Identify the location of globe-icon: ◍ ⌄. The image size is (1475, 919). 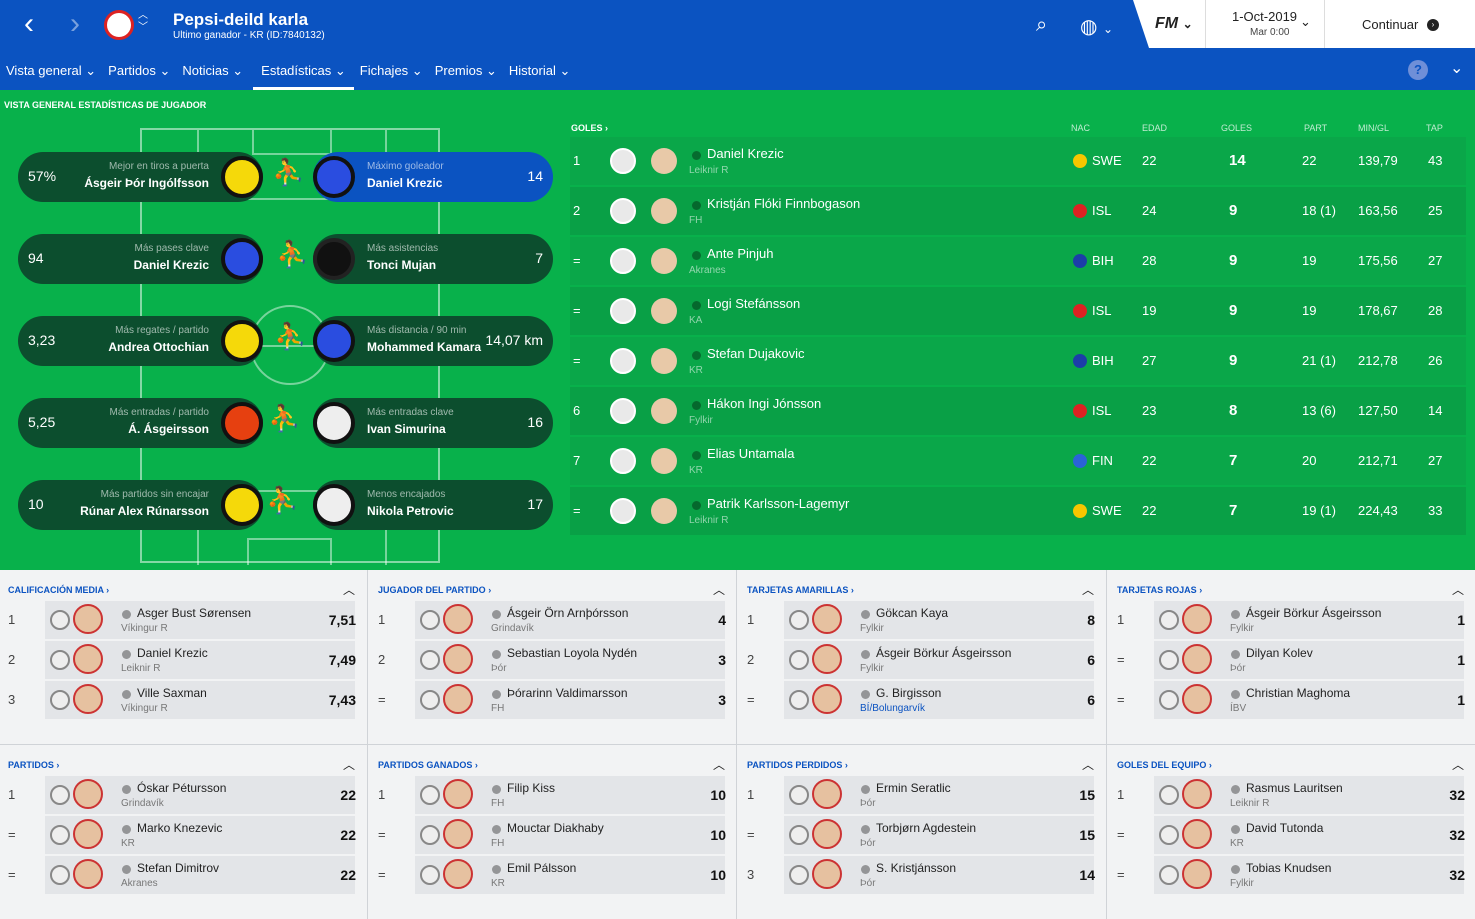
(1096, 26).